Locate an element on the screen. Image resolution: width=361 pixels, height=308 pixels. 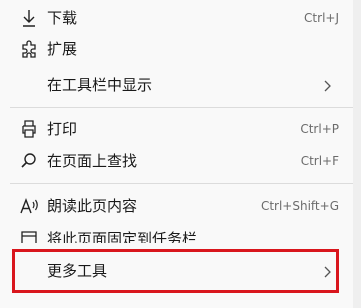
menu-item-shortcut: Ctrl+J is located at coordinates (321, 18).